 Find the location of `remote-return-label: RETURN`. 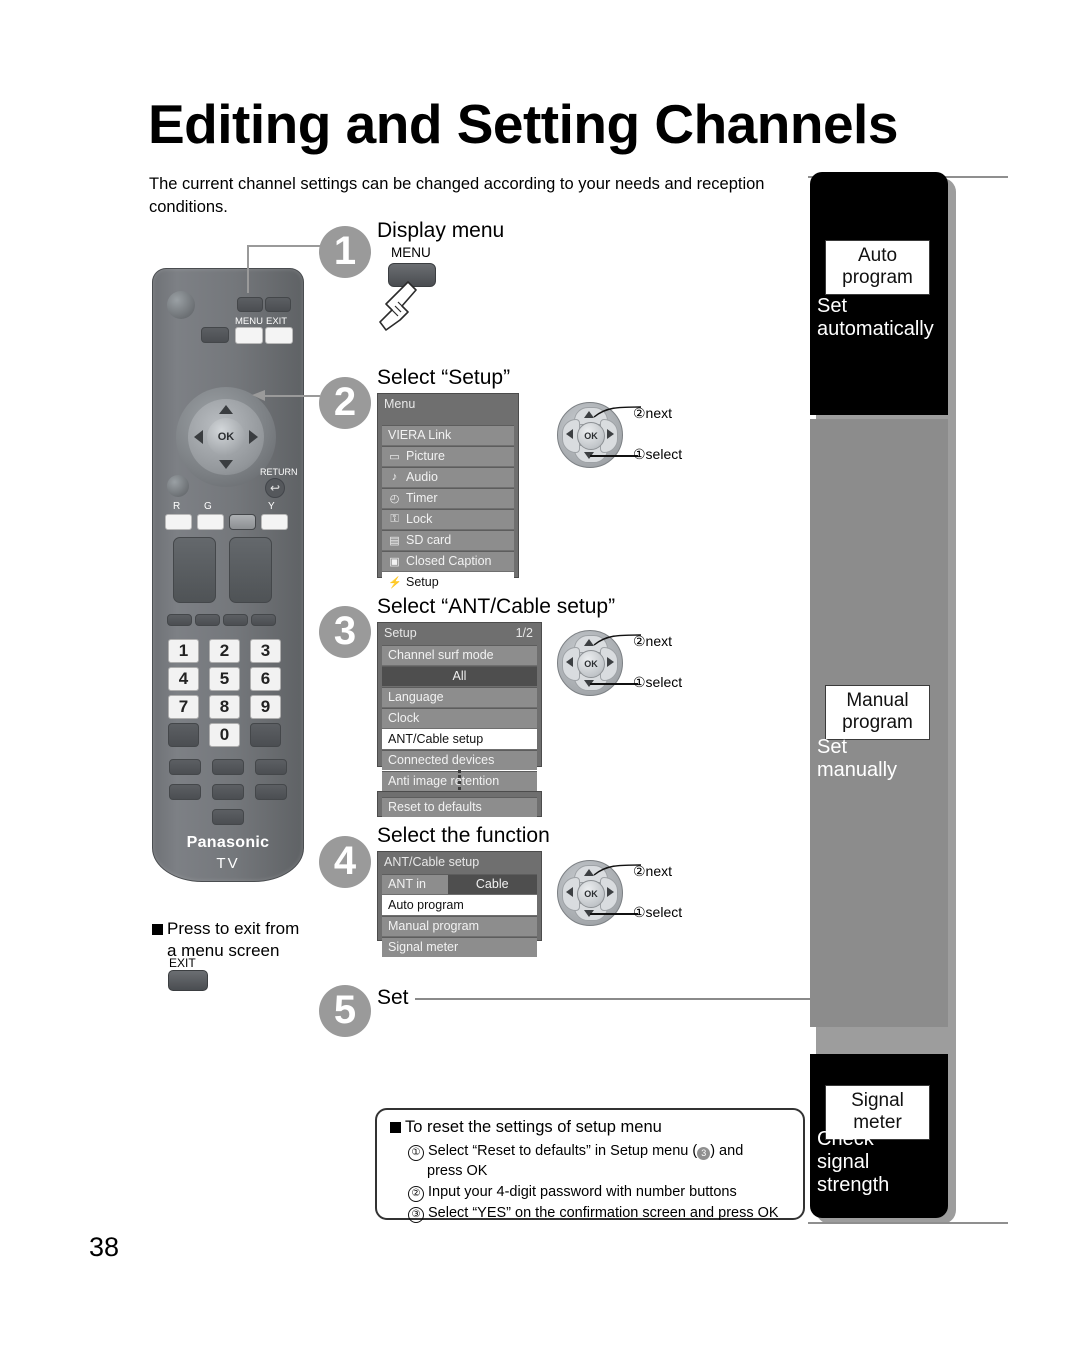

remote-return-label: RETURN is located at coordinates (279, 472).